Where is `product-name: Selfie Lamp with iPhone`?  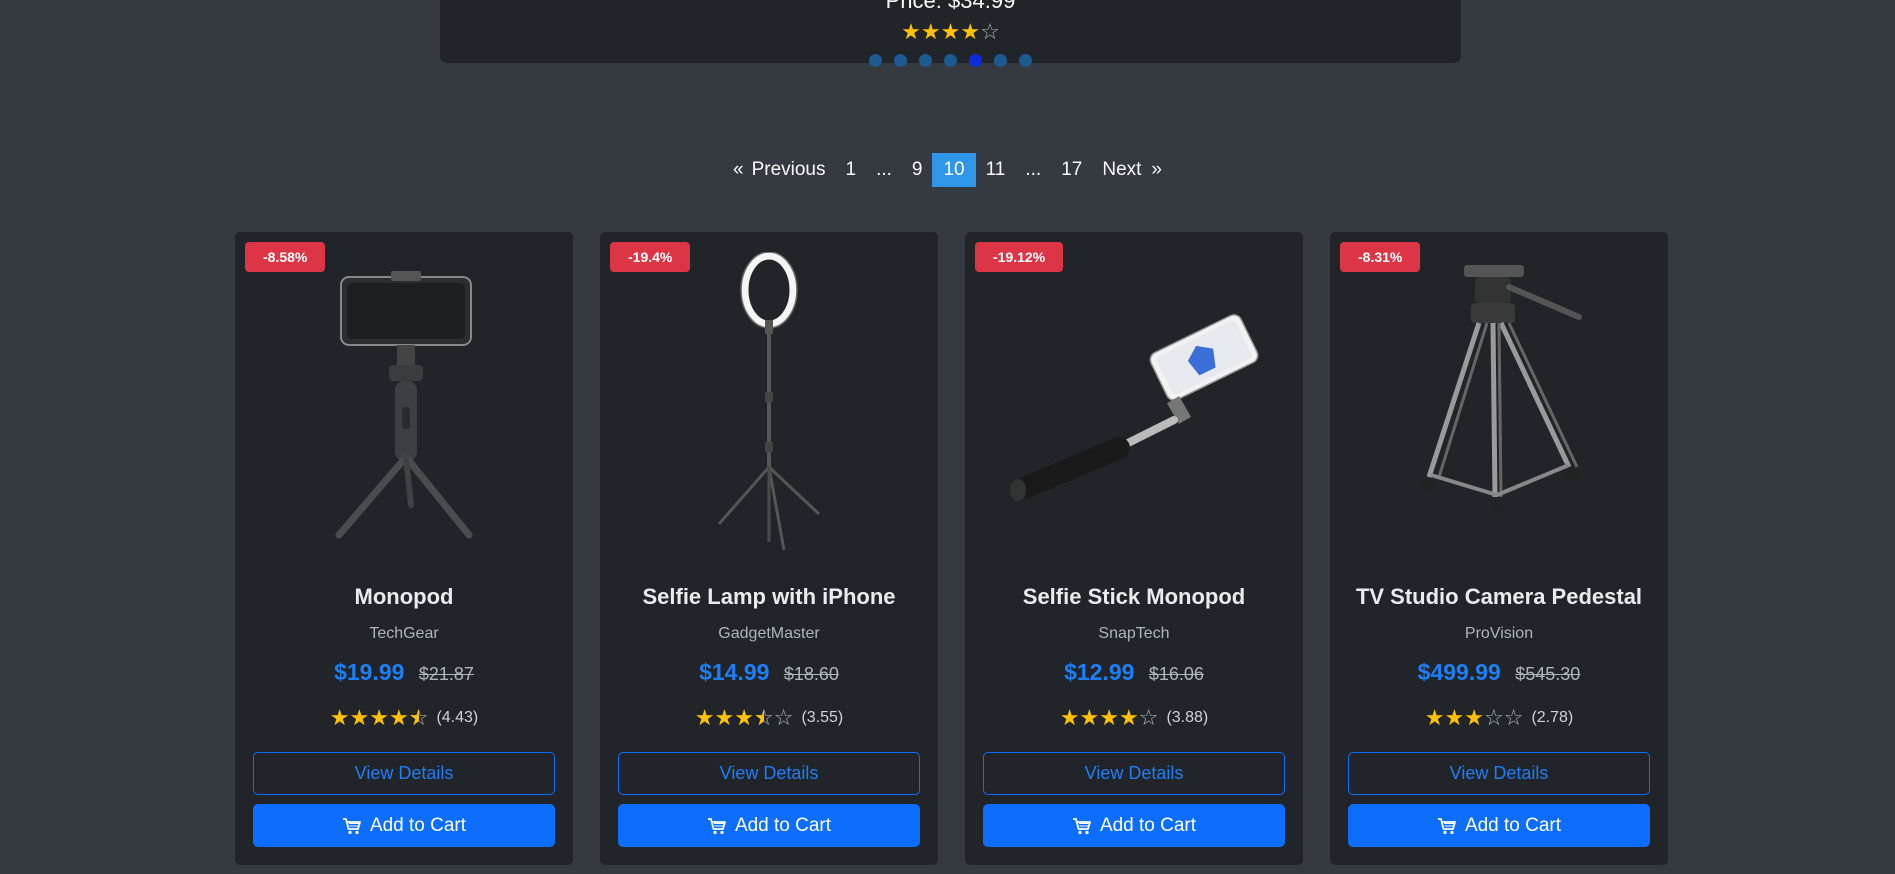 product-name: Selfie Lamp with iPhone is located at coordinates (769, 597).